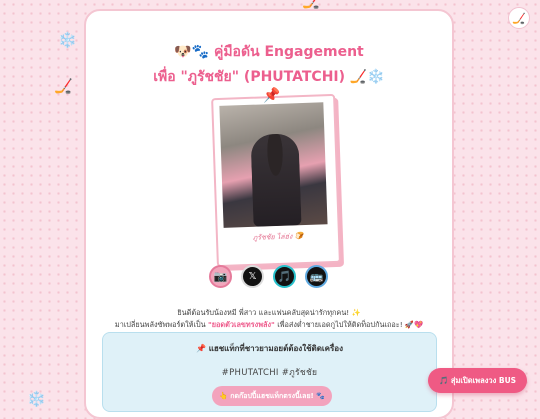 The height and width of the screenshot is (419, 540). What do you see at coordinates (271, 96) in the screenshot?
I see `heart-pin-icon: 📌` at bounding box center [271, 96].